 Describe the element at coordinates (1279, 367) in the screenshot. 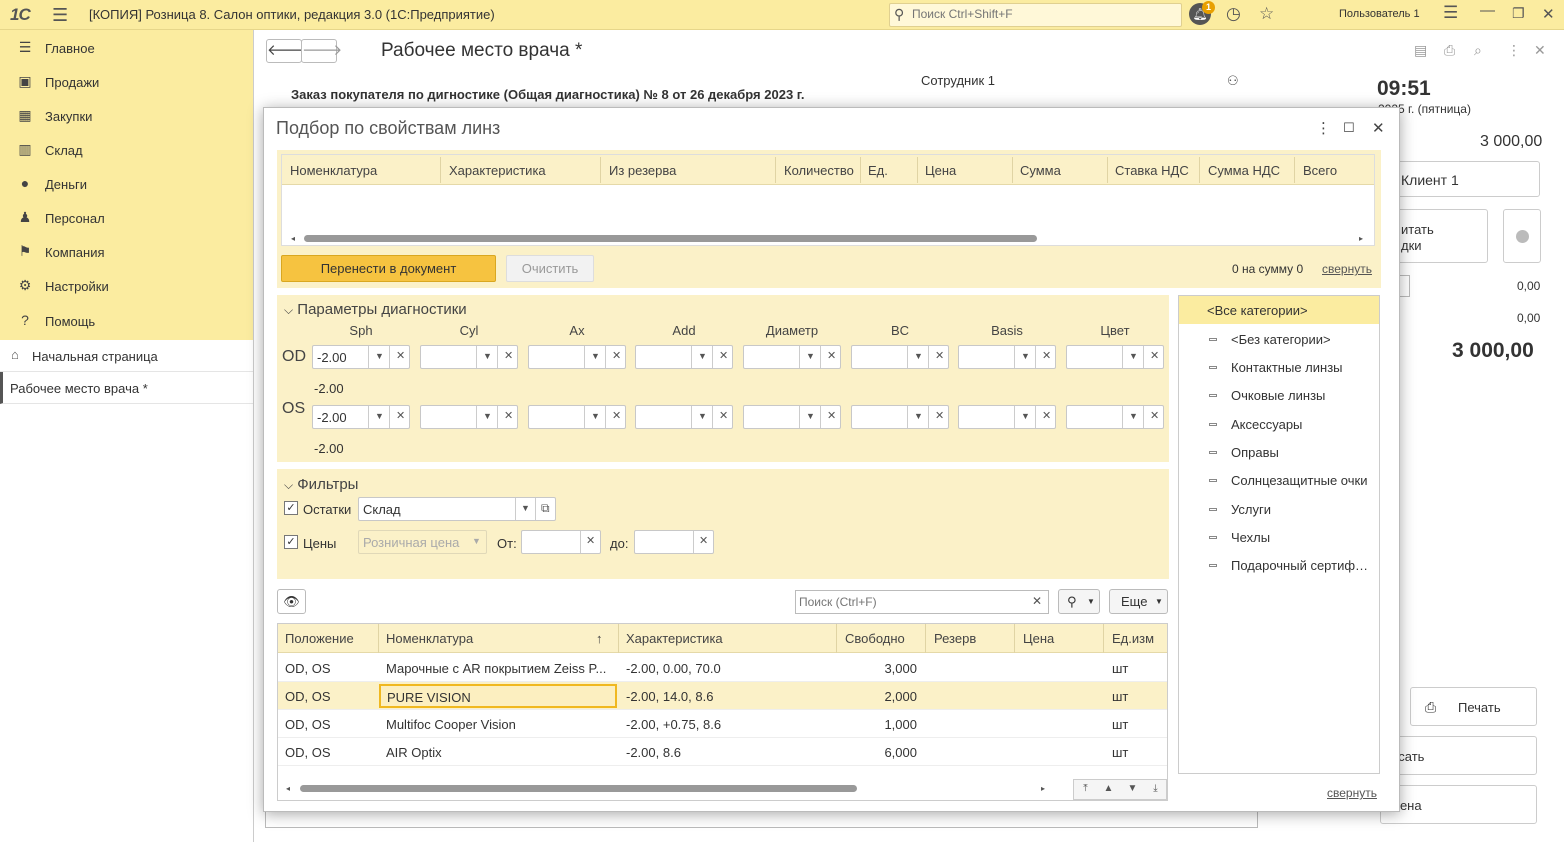

I see `category-item: Контактные линзы` at that location.